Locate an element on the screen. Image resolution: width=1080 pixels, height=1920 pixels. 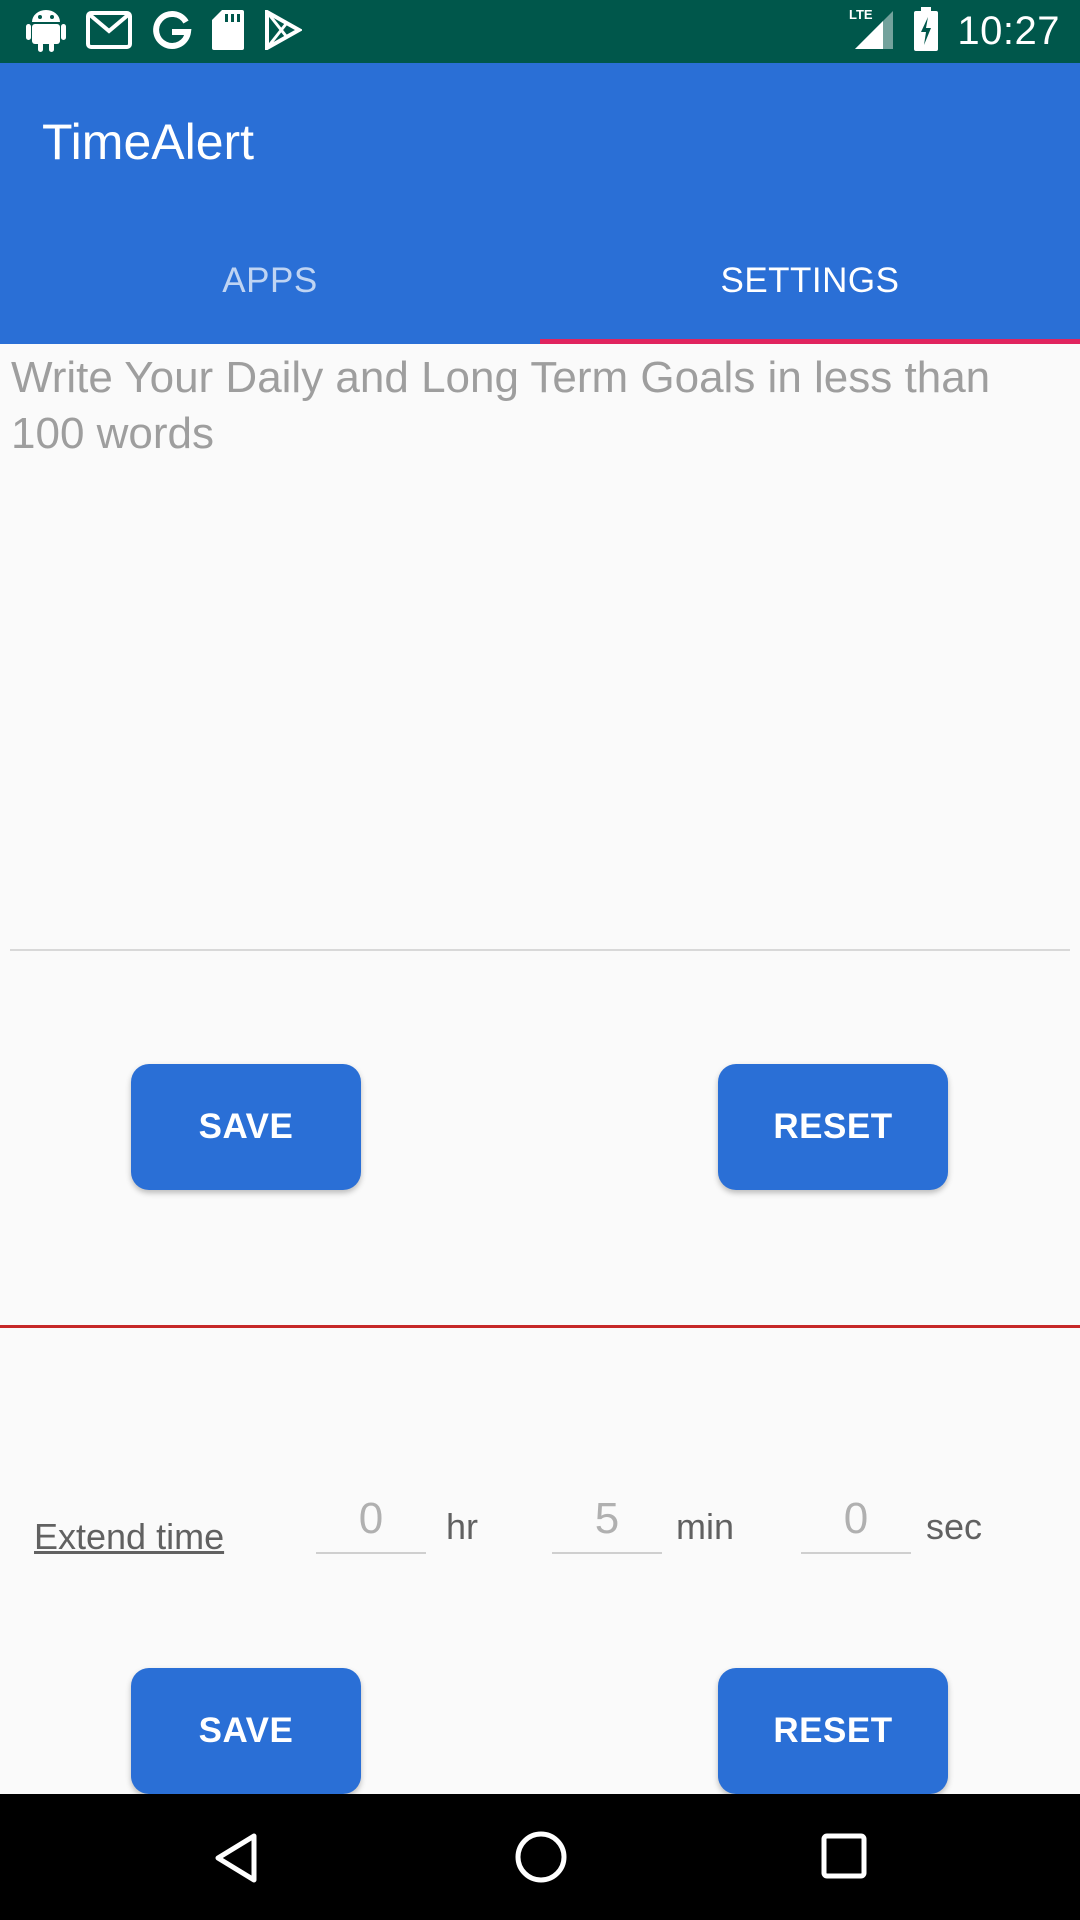
status-bar: LTE 10:27 is located at coordinates (540, 31).